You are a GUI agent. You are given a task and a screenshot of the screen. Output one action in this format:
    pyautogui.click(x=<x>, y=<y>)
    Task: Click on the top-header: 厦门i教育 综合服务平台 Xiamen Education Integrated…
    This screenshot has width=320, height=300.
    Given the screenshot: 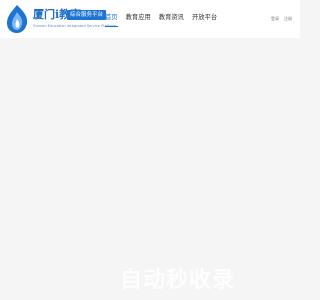 What is the action you would take?
    pyautogui.click(x=150, y=19)
    